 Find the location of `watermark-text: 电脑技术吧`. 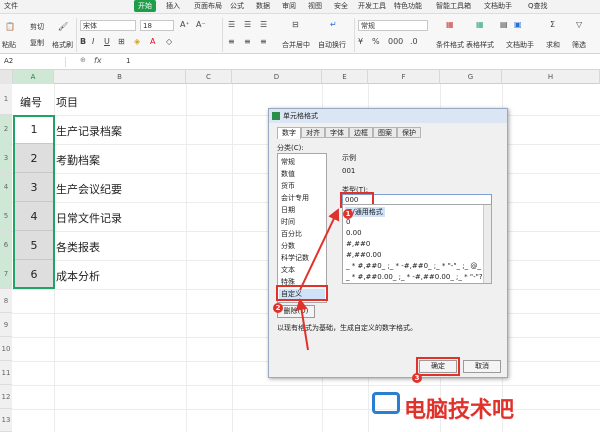

watermark-text: 电脑技术吧 is located at coordinates (459, 410).